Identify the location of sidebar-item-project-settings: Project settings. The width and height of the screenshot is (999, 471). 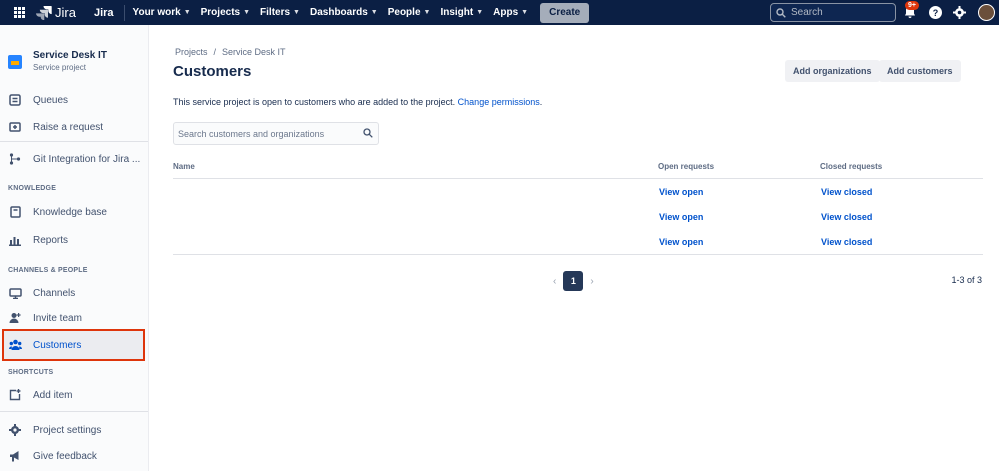
(74, 430).